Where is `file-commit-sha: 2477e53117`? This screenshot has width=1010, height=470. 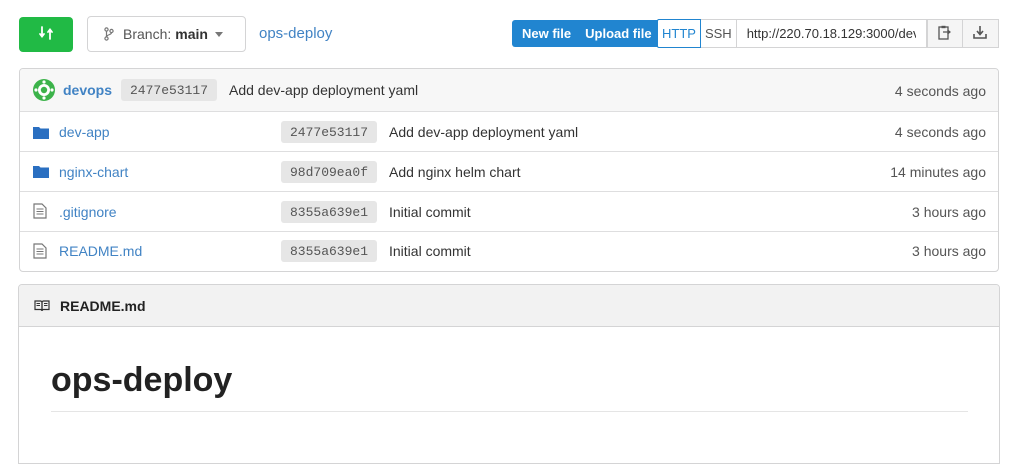 file-commit-sha: 2477e53117 is located at coordinates (329, 132).